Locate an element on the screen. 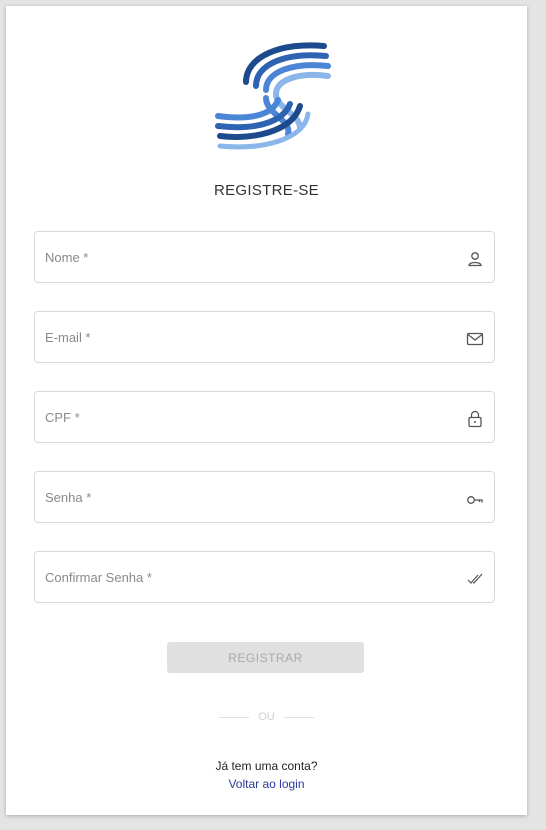  brand-logo is located at coordinates (273, 96).